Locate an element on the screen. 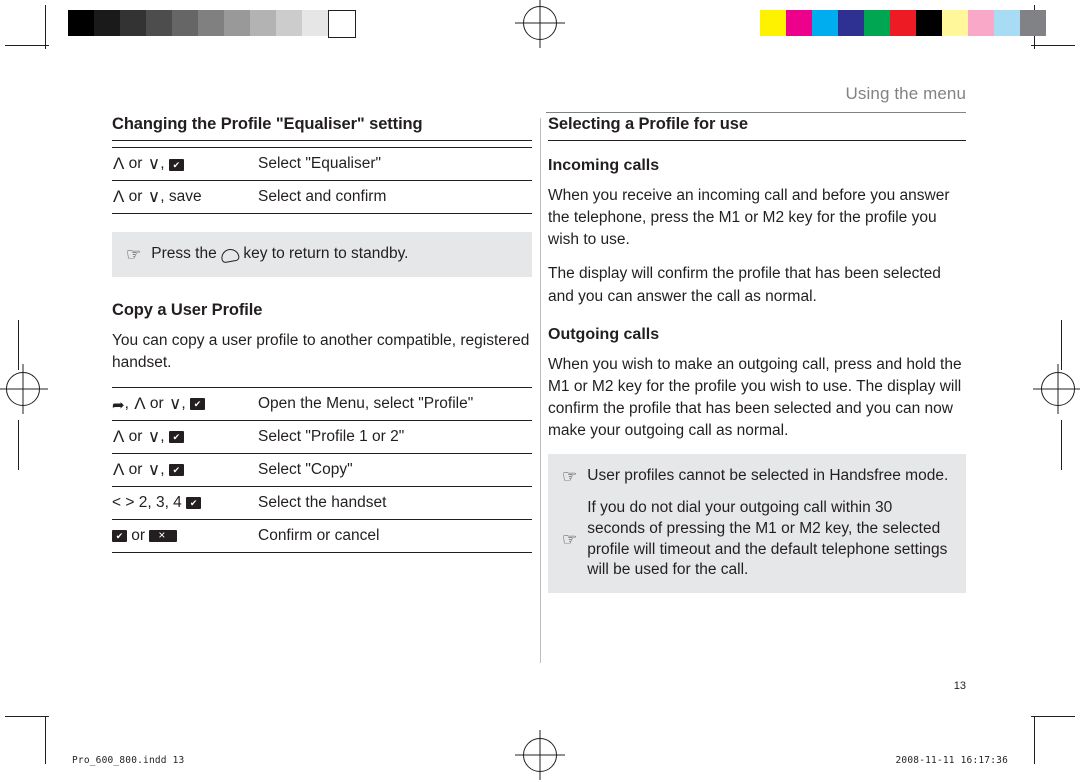  key-combo-cell: < > 2, 3, 4 is located at coordinates (183, 503).